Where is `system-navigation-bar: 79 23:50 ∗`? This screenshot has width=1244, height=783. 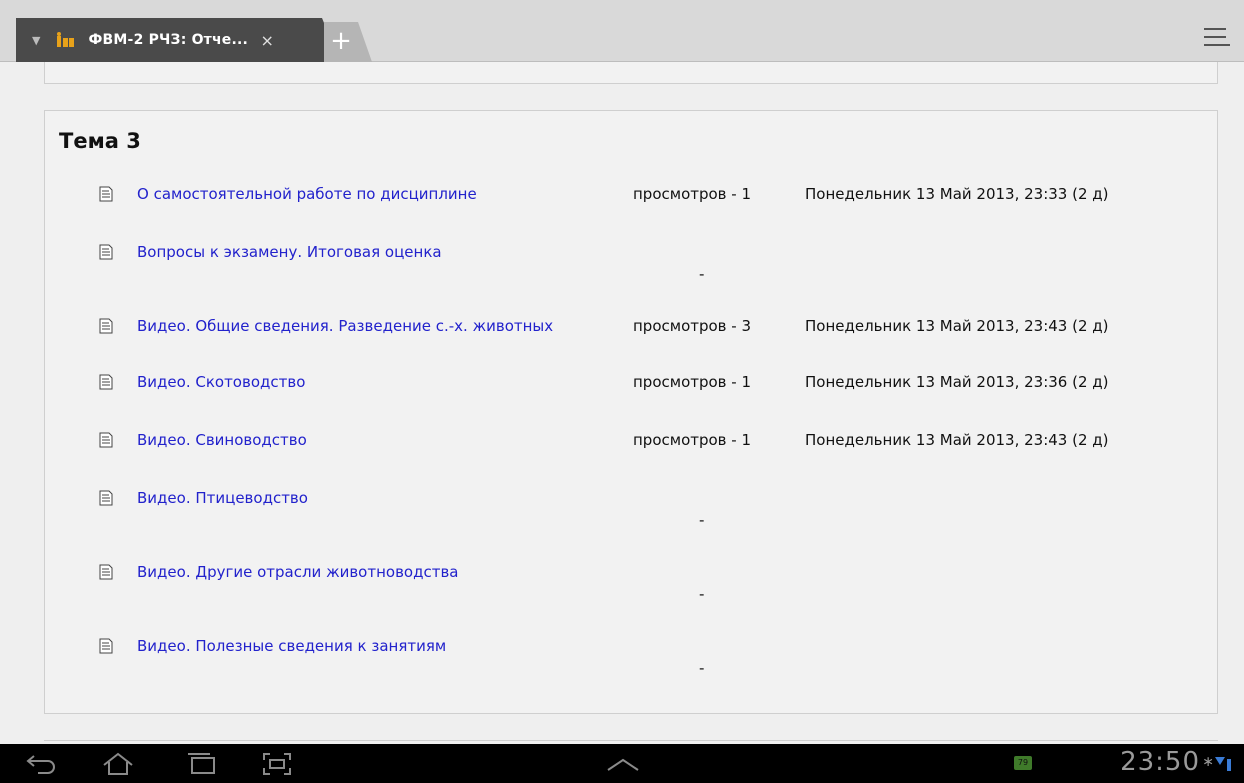 system-navigation-bar: 79 23:50 ∗ is located at coordinates (622, 763).